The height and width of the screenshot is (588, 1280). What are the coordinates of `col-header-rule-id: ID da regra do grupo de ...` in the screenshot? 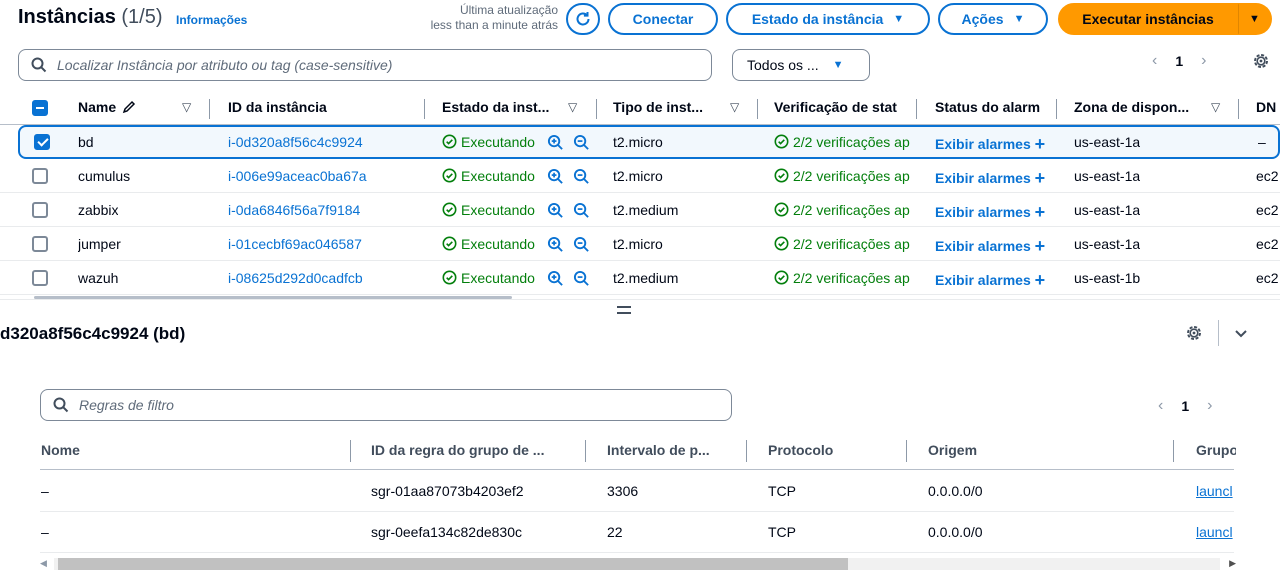 It's located at (471, 450).